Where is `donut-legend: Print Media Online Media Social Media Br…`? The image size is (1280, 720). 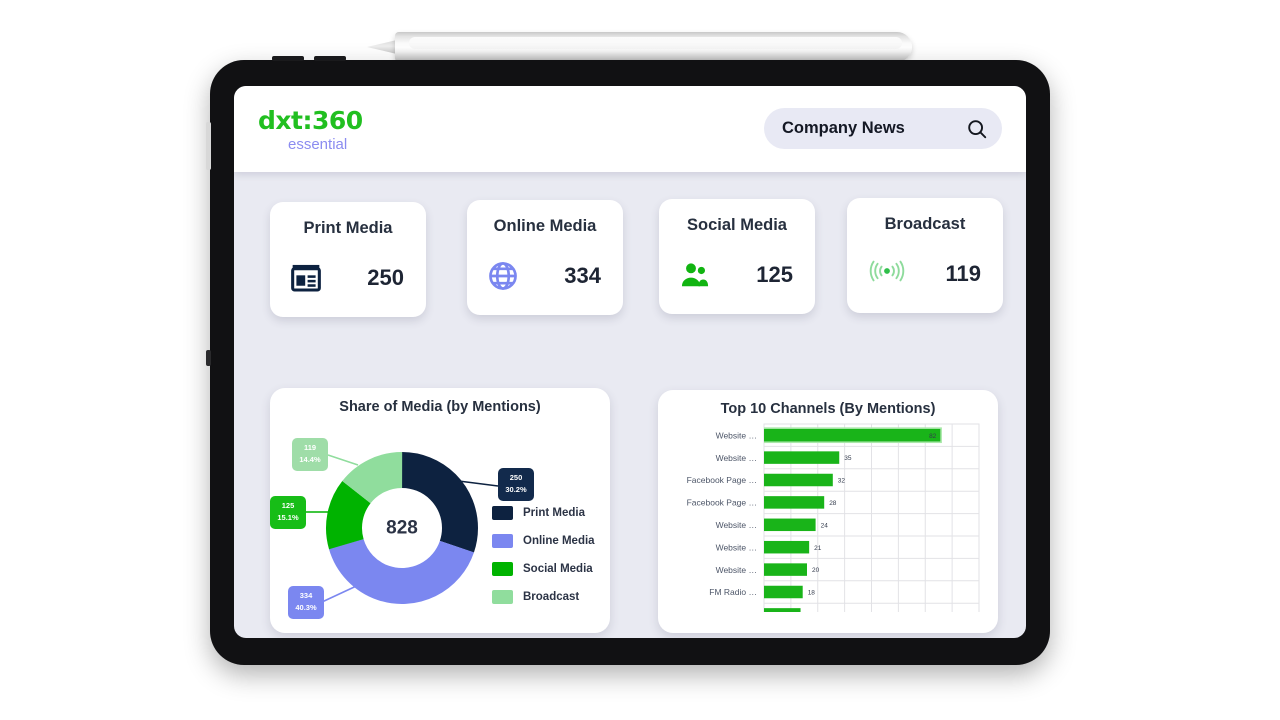 donut-legend: Print Media Online Media Social Media Br… is located at coordinates (543, 562).